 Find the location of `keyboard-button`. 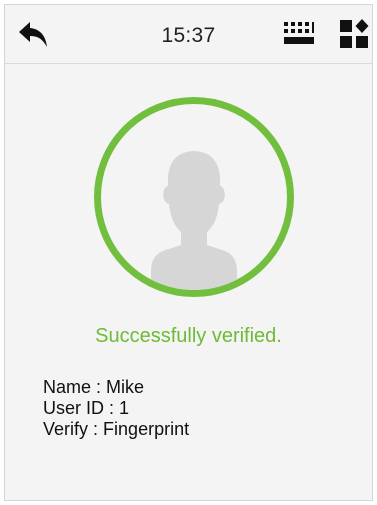

keyboard-button is located at coordinates (299, 34).